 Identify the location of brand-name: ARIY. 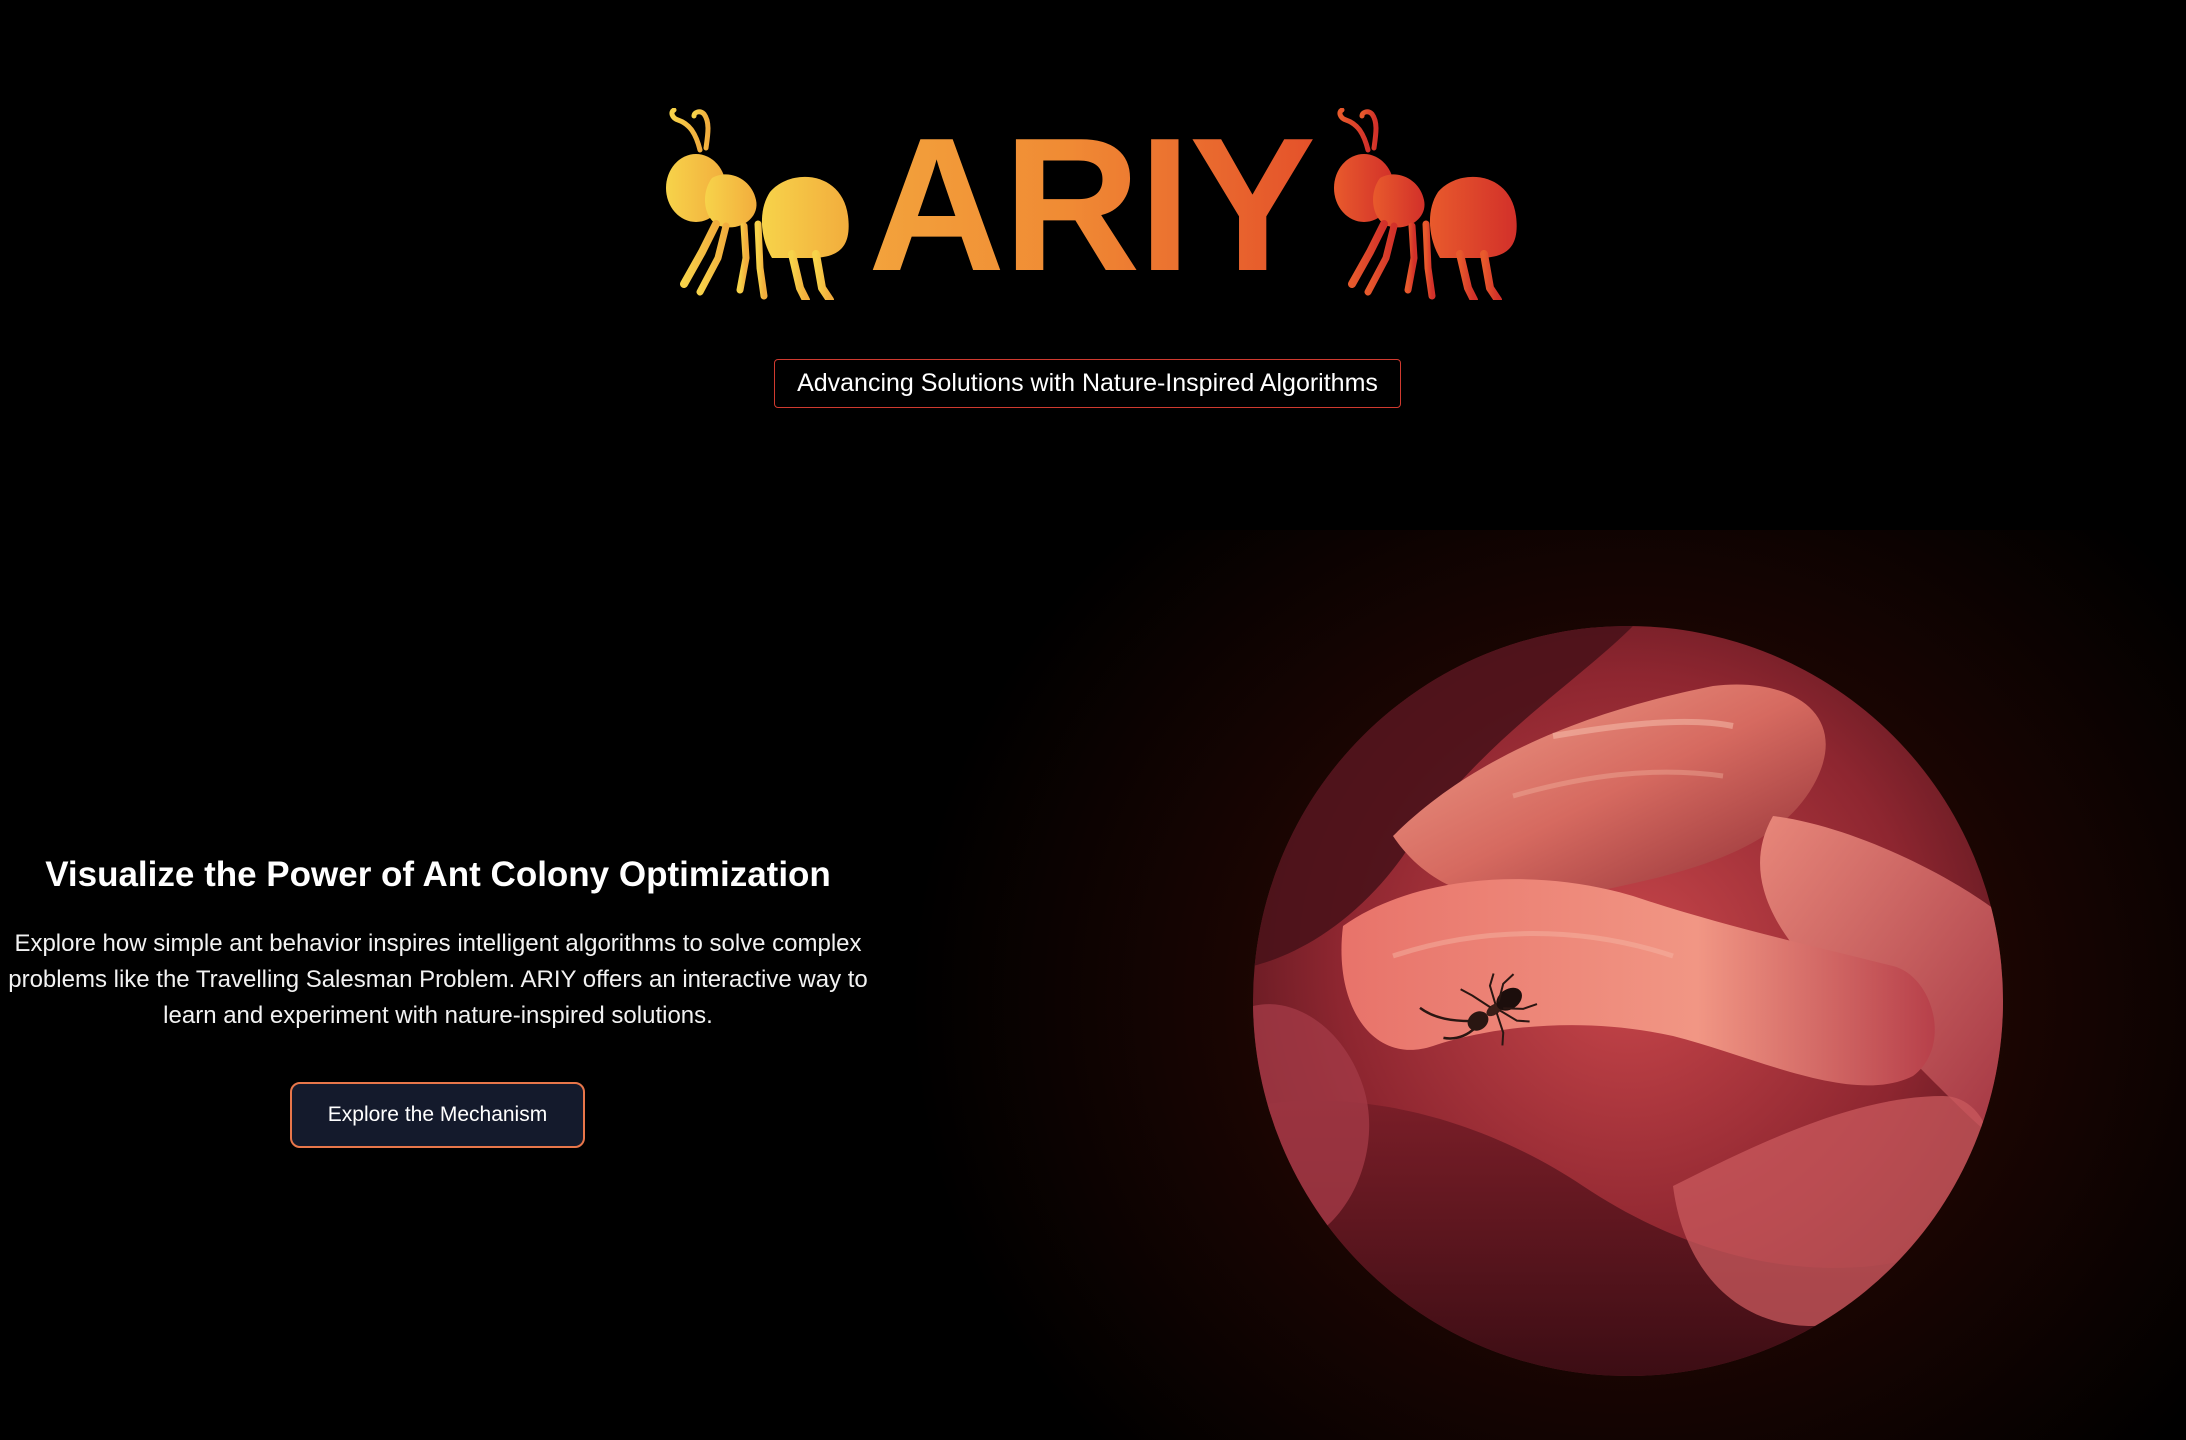
(1093, 205).